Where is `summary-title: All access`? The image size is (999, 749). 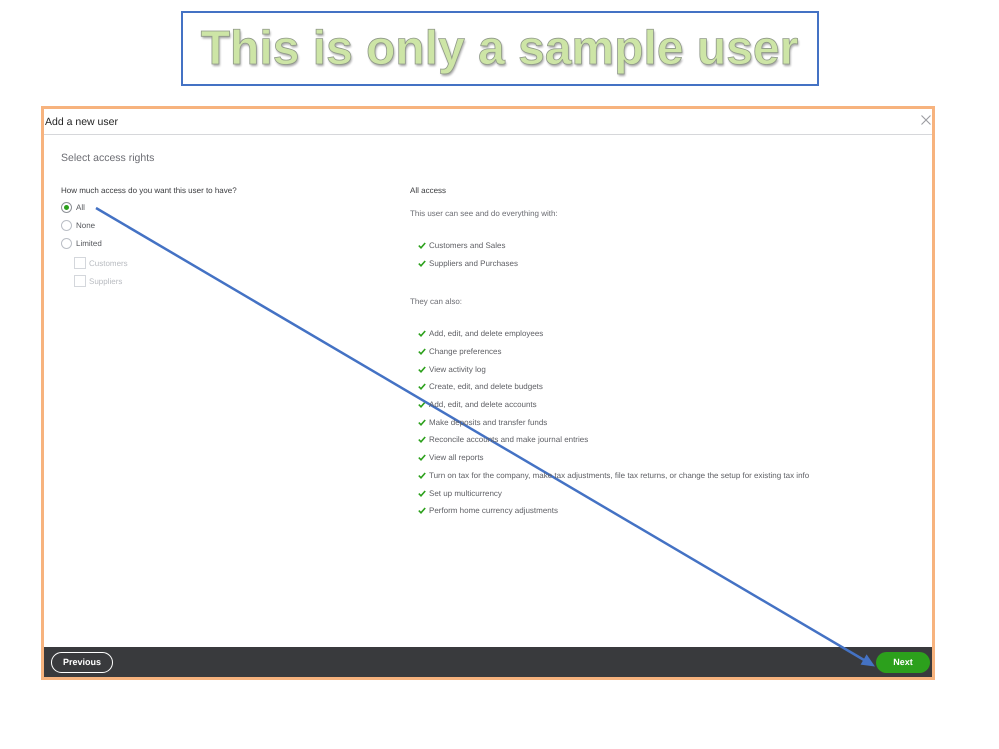
summary-title: All access is located at coordinates (428, 191).